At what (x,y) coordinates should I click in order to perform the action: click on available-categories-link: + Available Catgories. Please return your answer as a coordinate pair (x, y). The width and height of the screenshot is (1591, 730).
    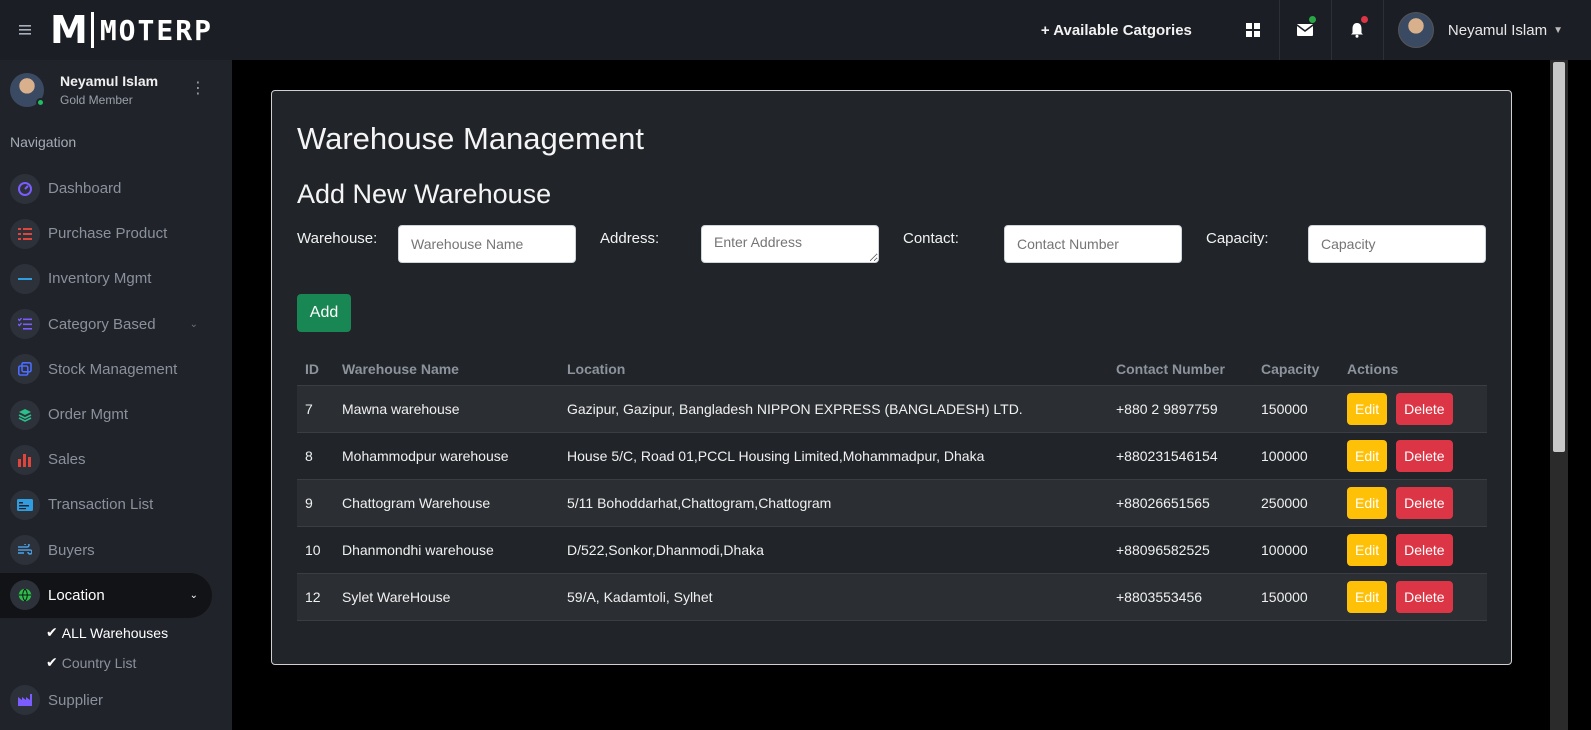
    Looking at the image, I should click on (1116, 30).